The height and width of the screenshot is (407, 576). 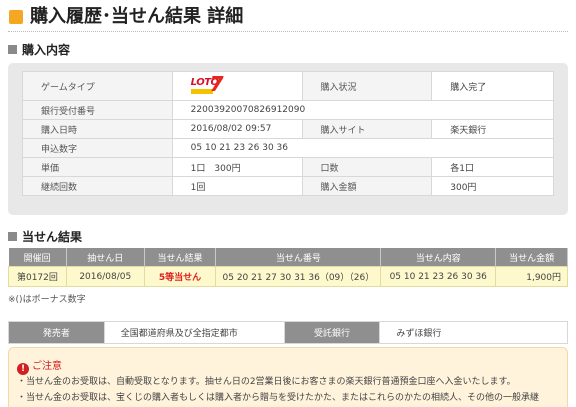 What do you see at coordinates (97, 186) in the screenshot?
I see `continuation-count-label: 継続回数` at bounding box center [97, 186].